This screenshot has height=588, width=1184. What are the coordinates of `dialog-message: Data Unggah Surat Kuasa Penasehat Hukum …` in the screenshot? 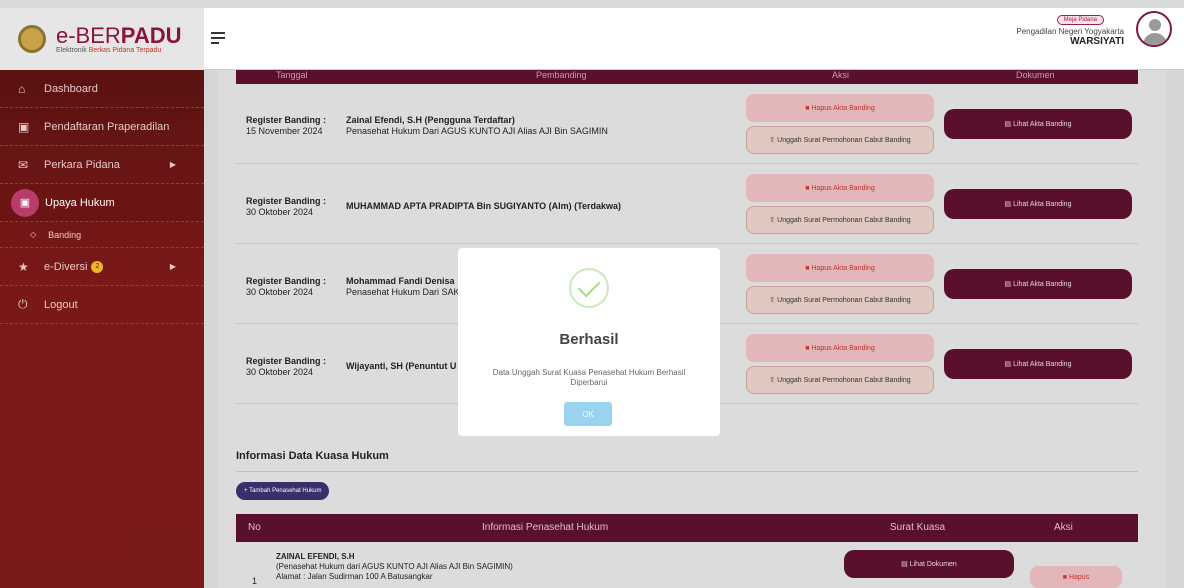 It's located at (589, 377).